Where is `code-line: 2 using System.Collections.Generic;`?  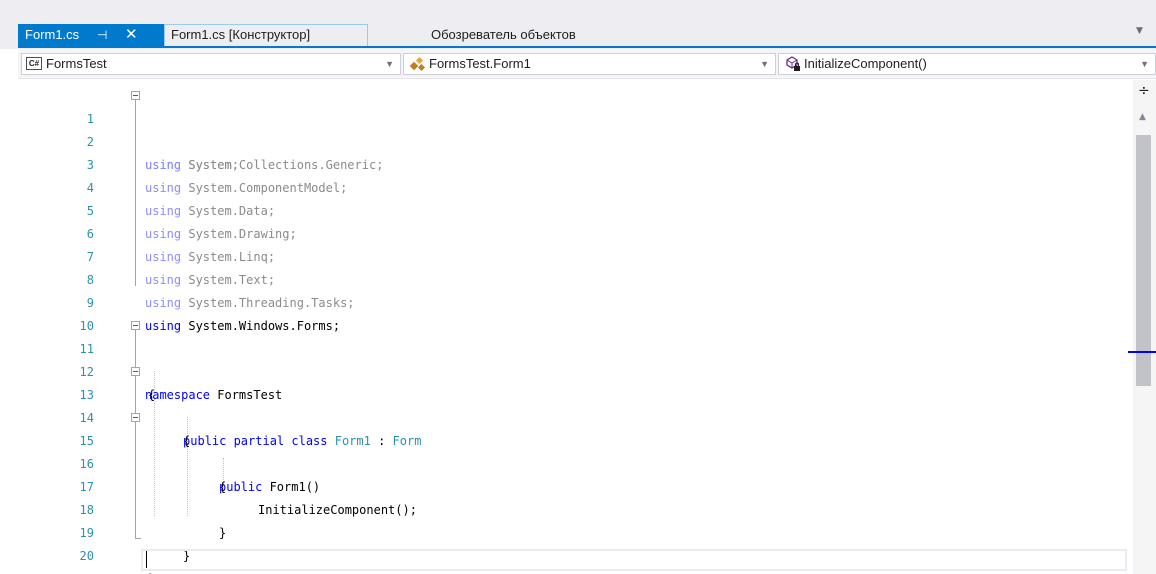
code-line: 2 using System.Collections.Generic; is located at coordinates (575, 140).